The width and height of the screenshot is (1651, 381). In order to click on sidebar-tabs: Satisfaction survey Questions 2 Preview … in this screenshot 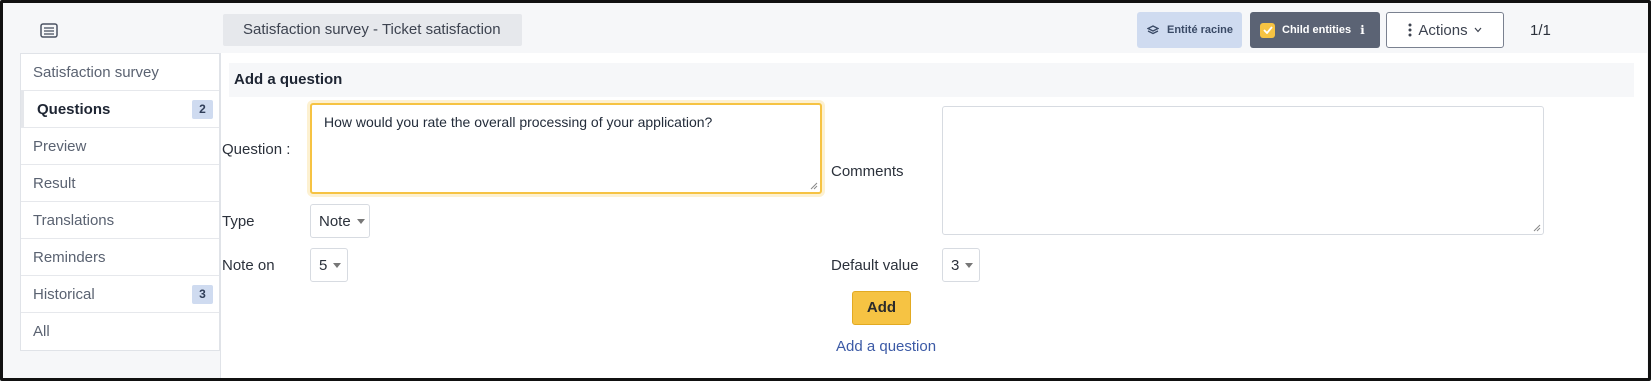, I will do `click(120, 202)`.